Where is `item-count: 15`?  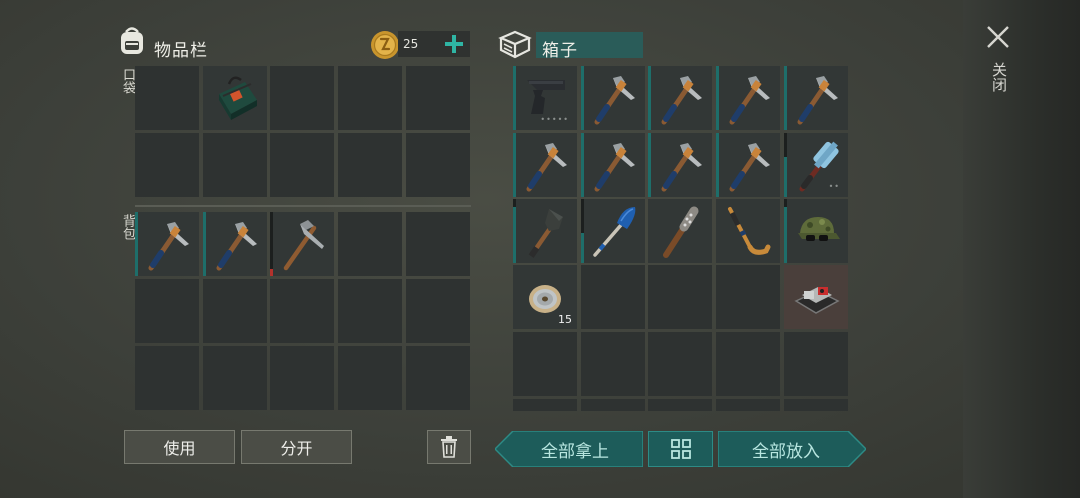
item-count: 15 is located at coordinates (565, 319).